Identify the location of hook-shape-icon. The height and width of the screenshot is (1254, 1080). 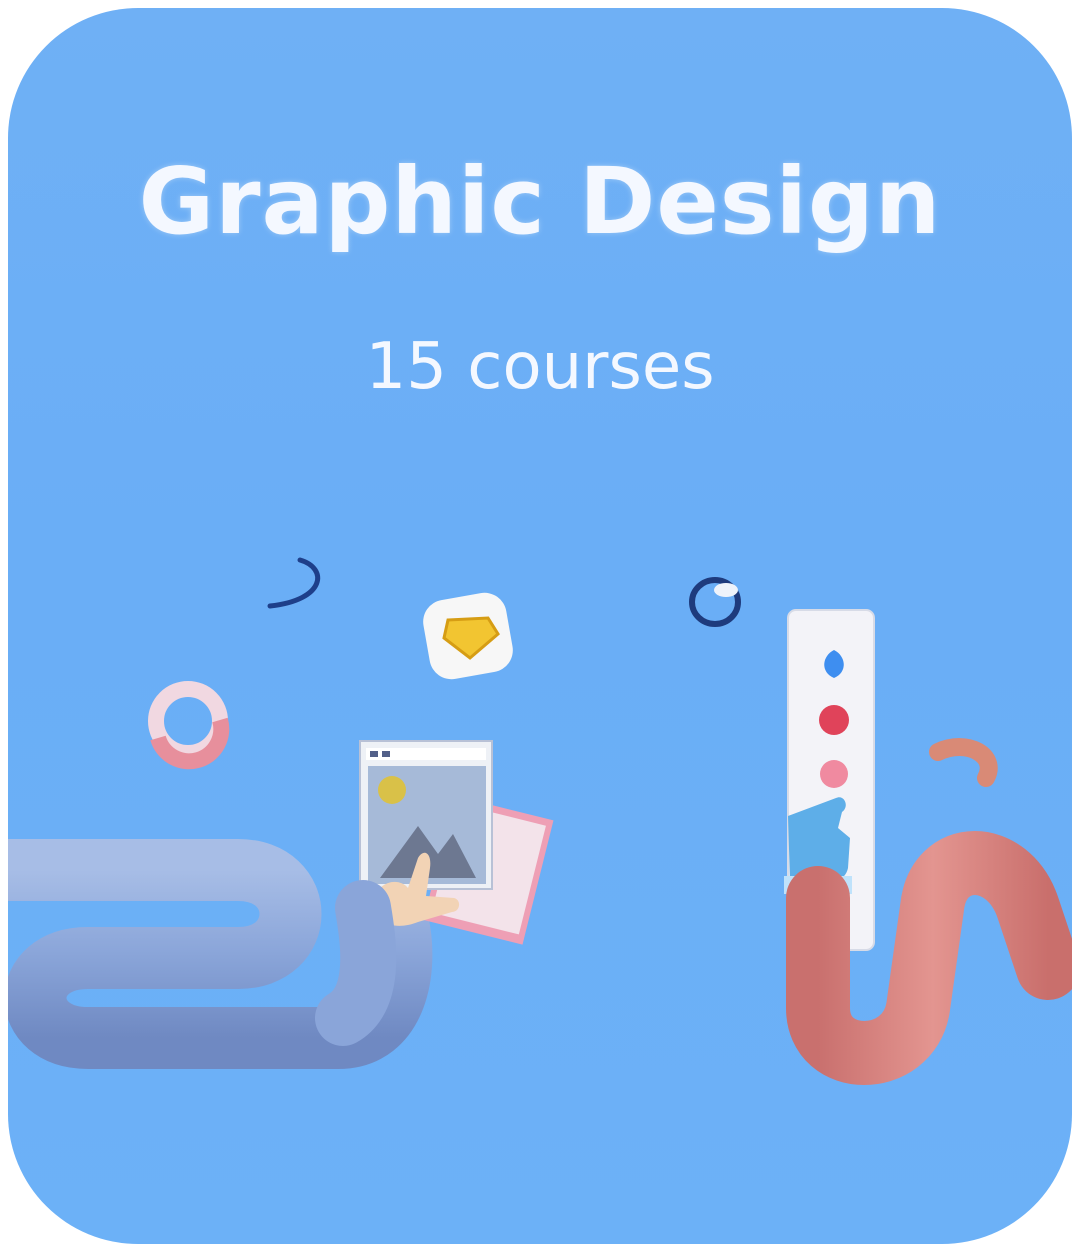
(963, 762).